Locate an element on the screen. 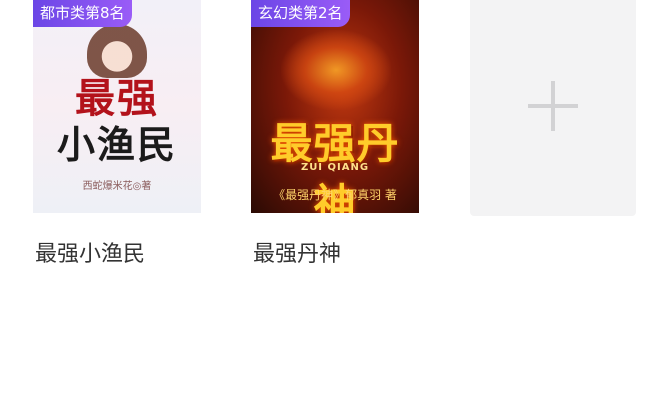 The image size is (670, 415). cover-subtitle: ZUI QIANG is located at coordinates (335, 167).